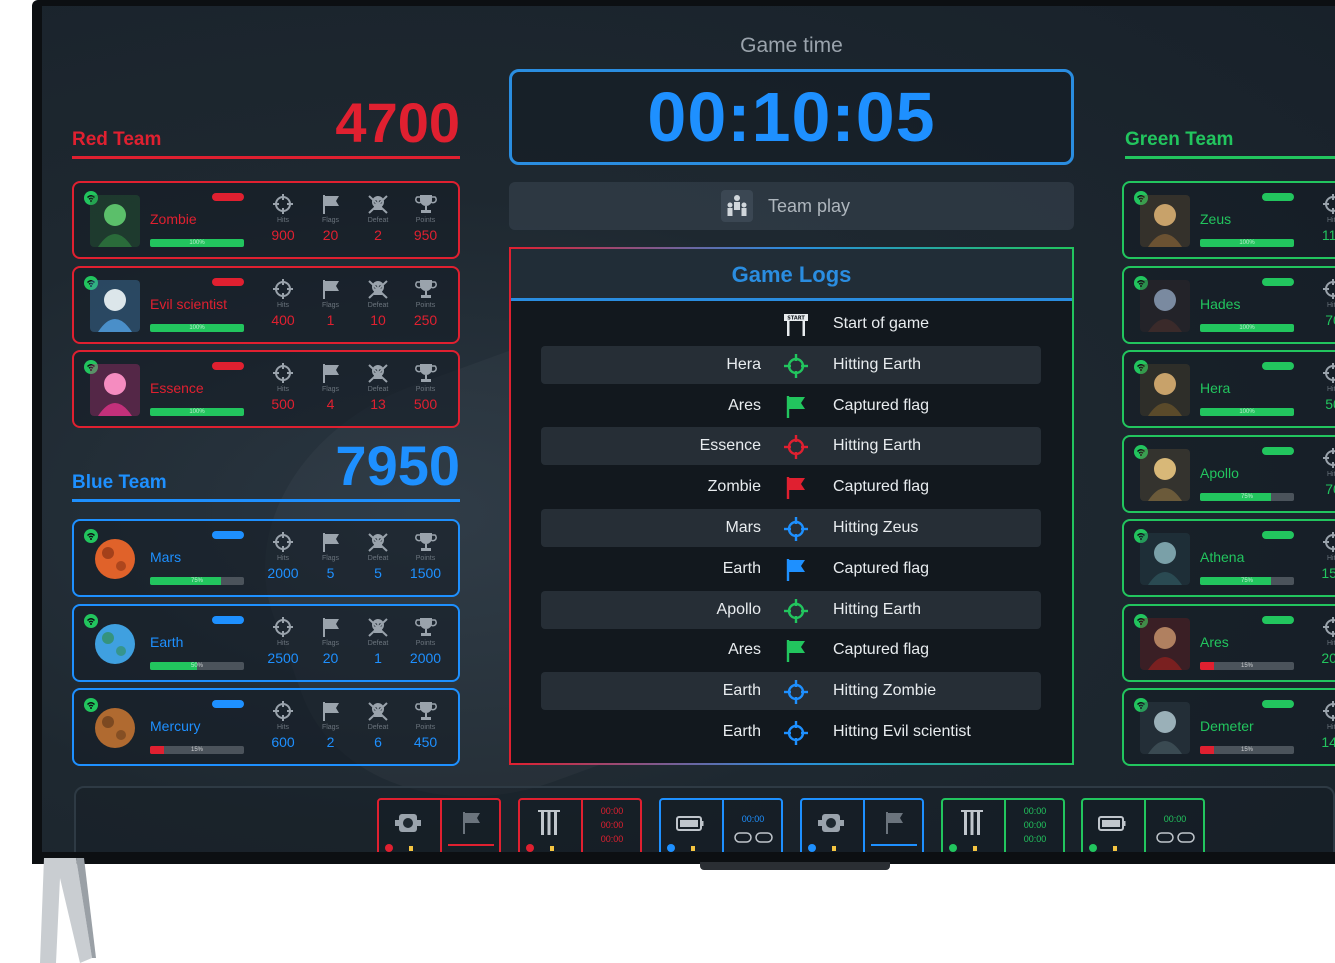 Image resolution: width=1335 pixels, height=963 pixels. I want to click on blue-device-tile: 00:00, so click(721, 825).